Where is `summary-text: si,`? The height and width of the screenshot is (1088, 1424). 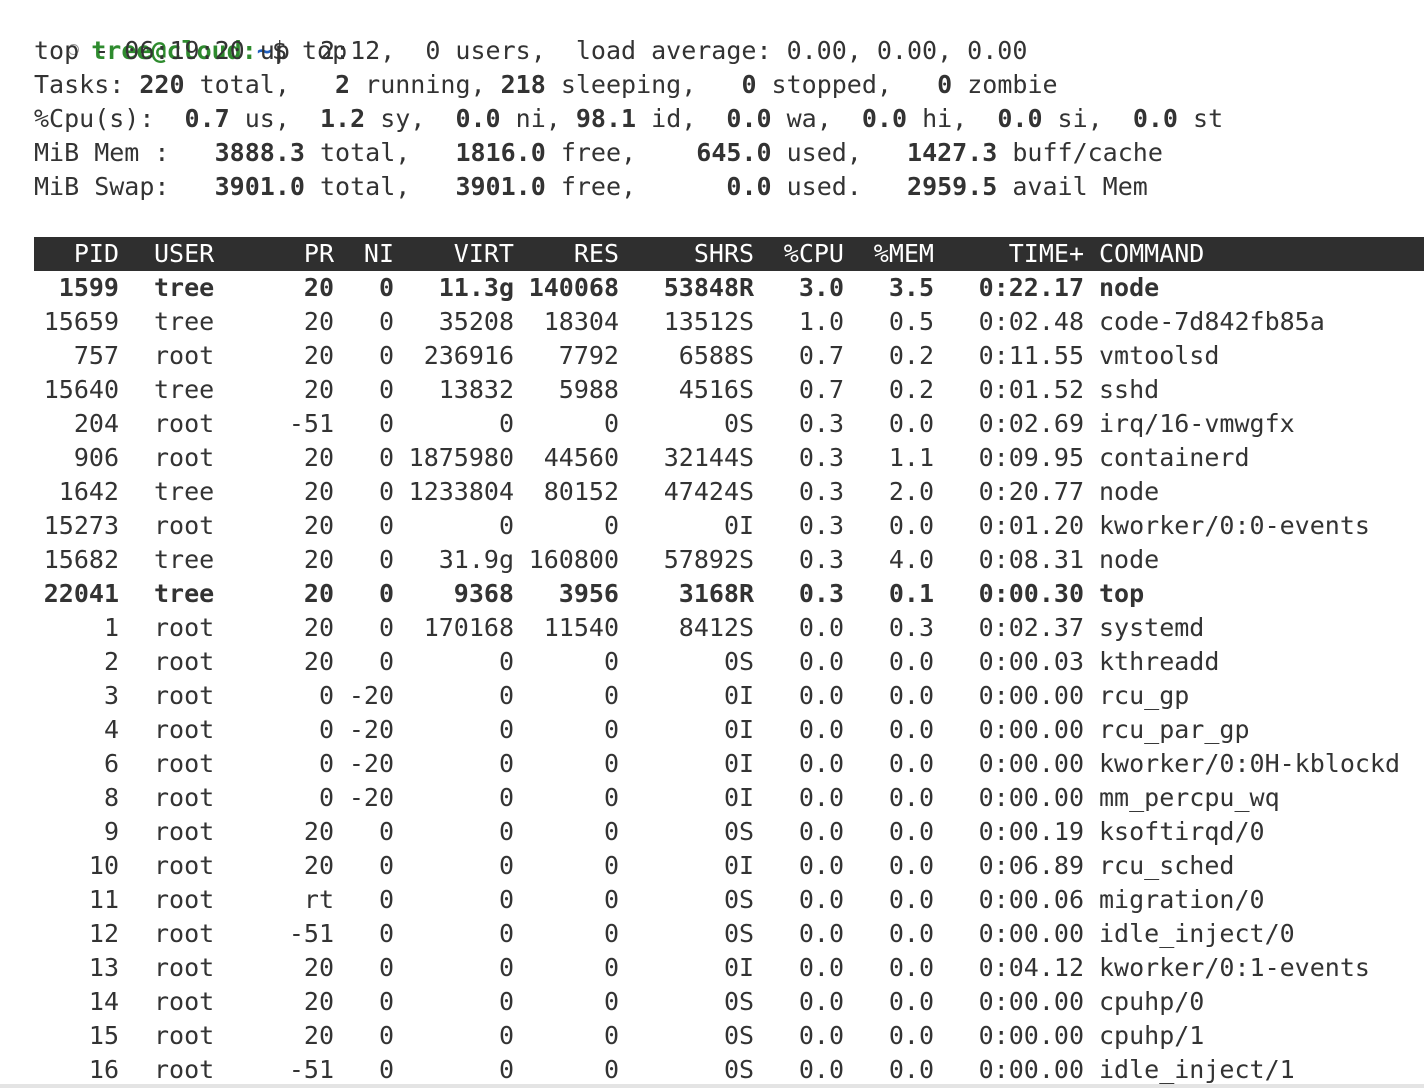 summary-text: si, is located at coordinates (1087, 118).